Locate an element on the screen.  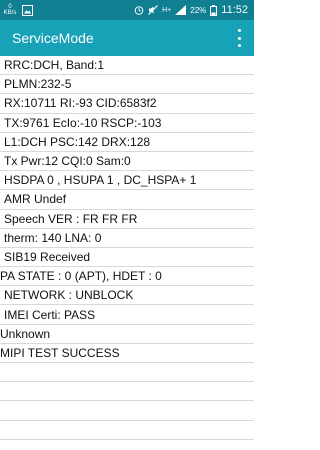
list-item-text: Tx Pwr:12 CQI:0 Sam:0 is located at coordinates (67, 161).